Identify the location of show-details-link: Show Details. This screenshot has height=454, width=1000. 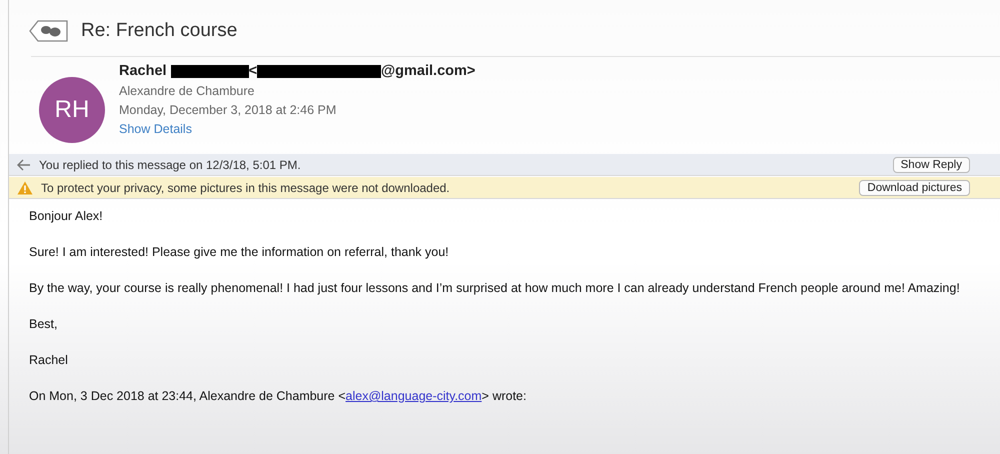
(297, 129).